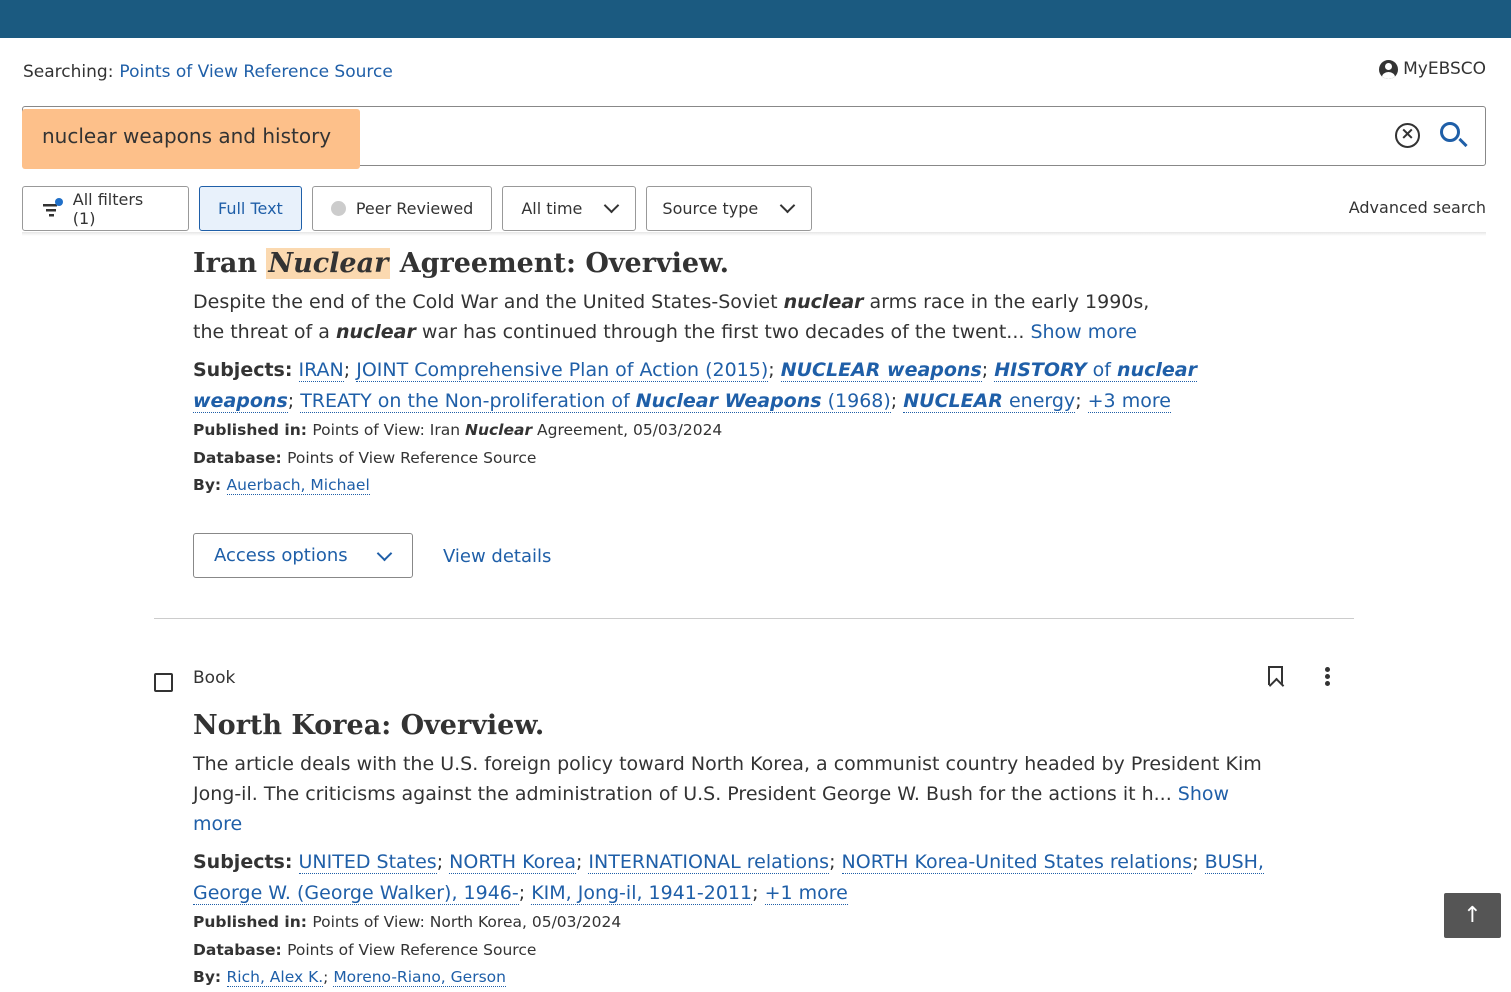 The width and height of the screenshot is (1511, 992). What do you see at coordinates (1417, 207) in the screenshot?
I see `advanced-search-link: Advanced search` at bounding box center [1417, 207].